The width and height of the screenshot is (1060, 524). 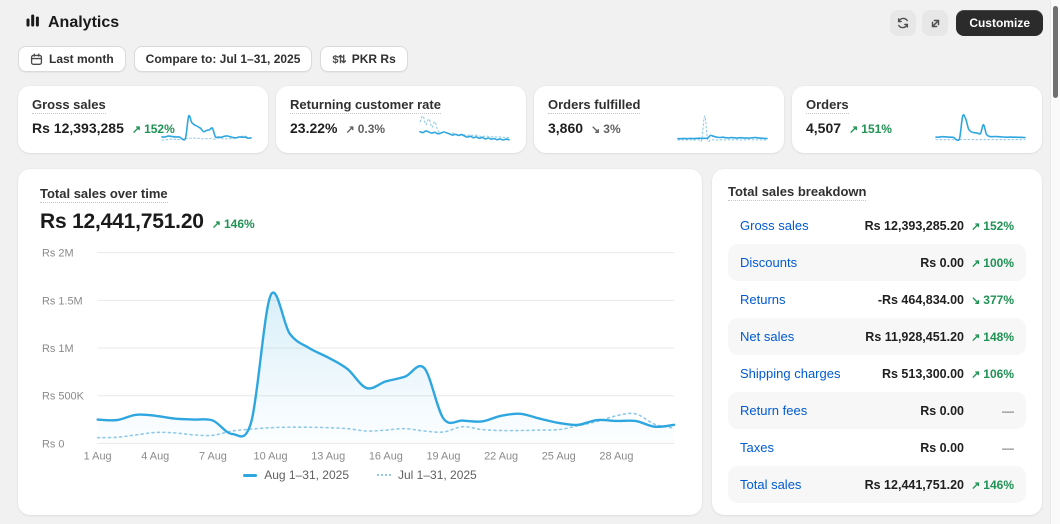 I want to click on expand-icon, so click(x=935, y=23).